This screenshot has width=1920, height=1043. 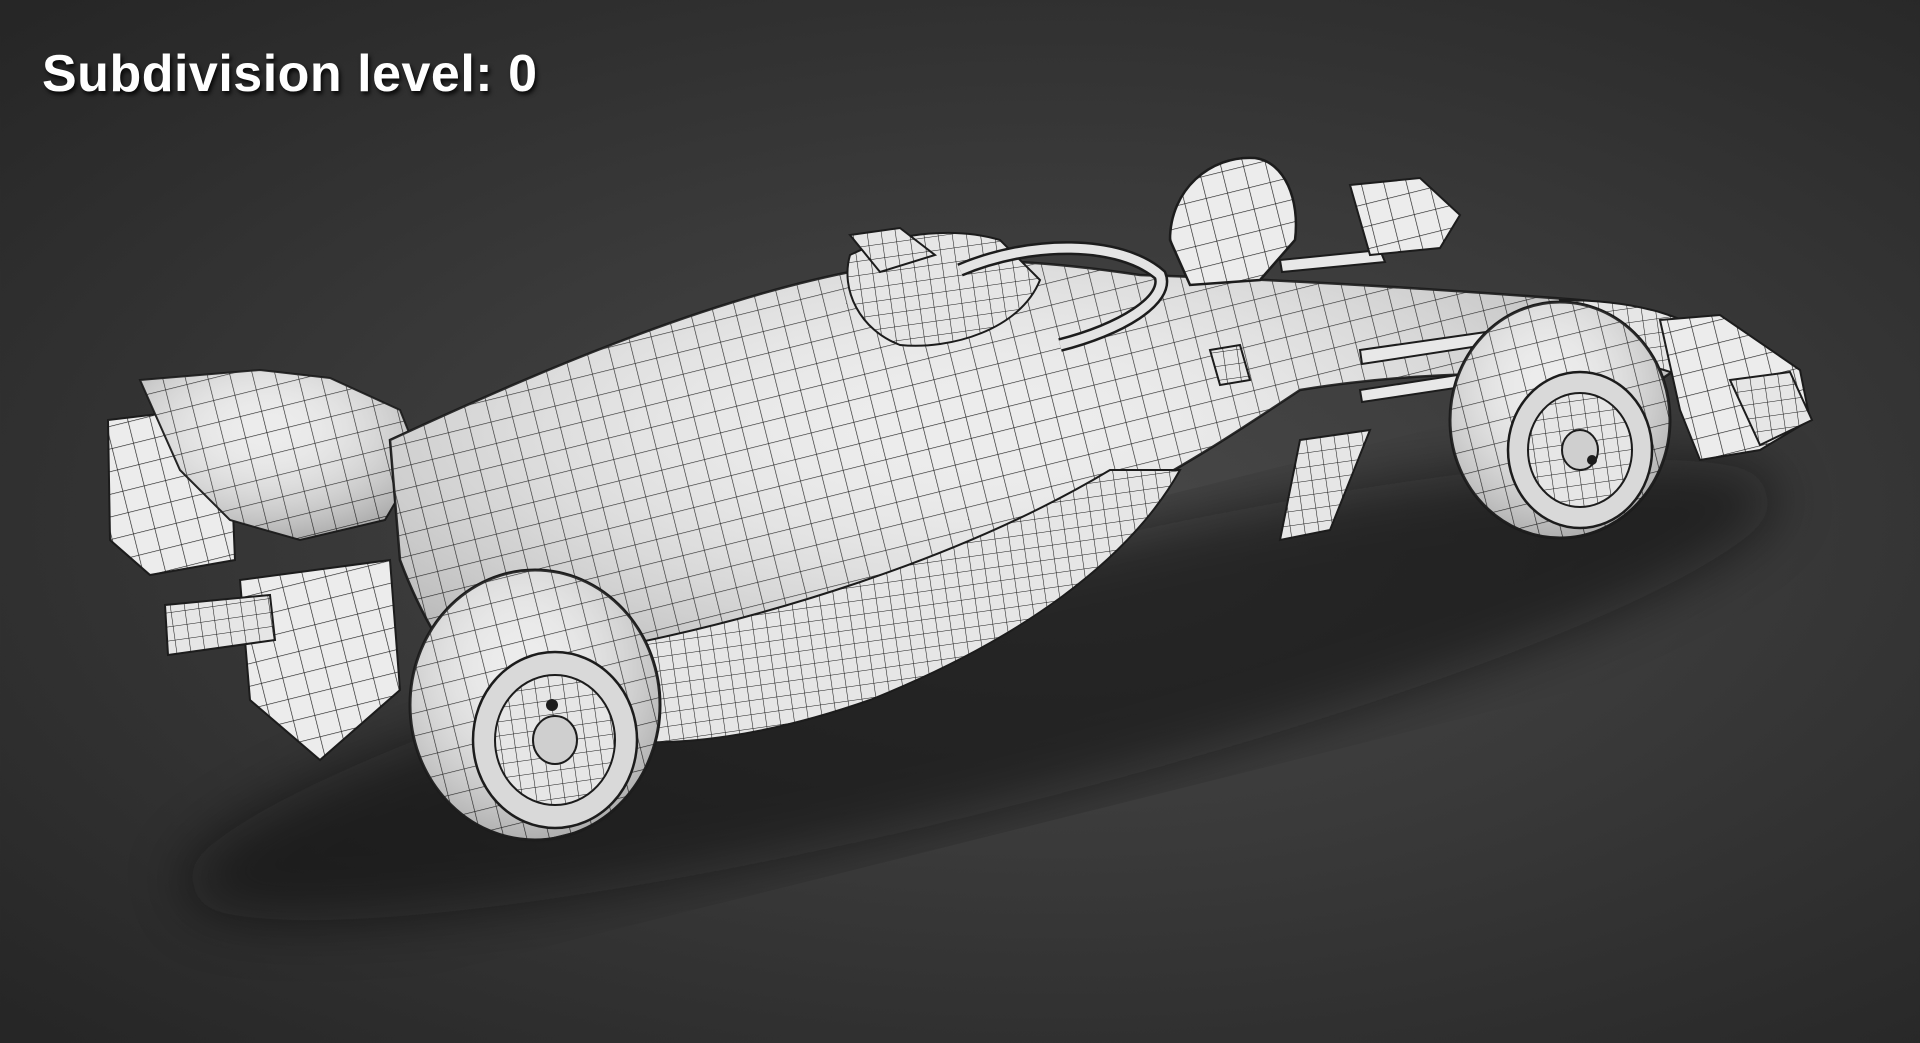 I want to click on rear-tire, so click(x=535, y=705).